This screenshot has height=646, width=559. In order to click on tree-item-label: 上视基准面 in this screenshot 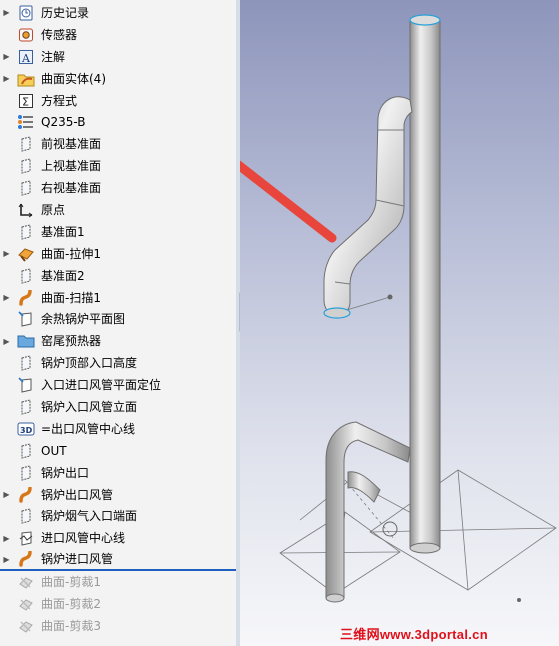, I will do `click(71, 166)`.